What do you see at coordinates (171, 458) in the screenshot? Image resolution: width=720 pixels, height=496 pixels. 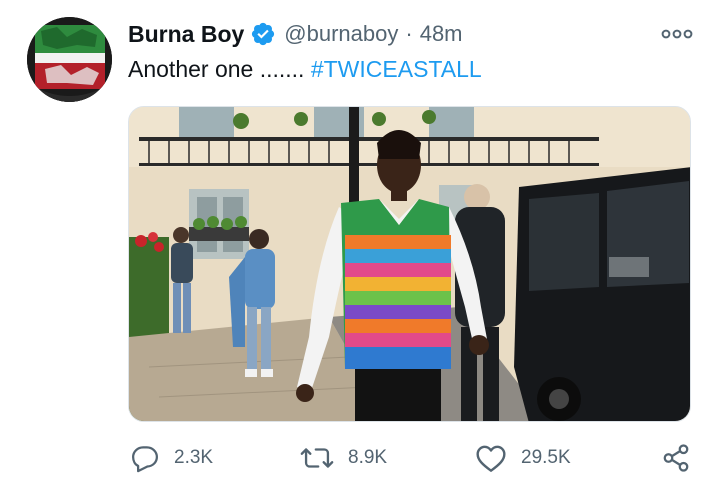 I see `reply-button: 2.3K` at bounding box center [171, 458].